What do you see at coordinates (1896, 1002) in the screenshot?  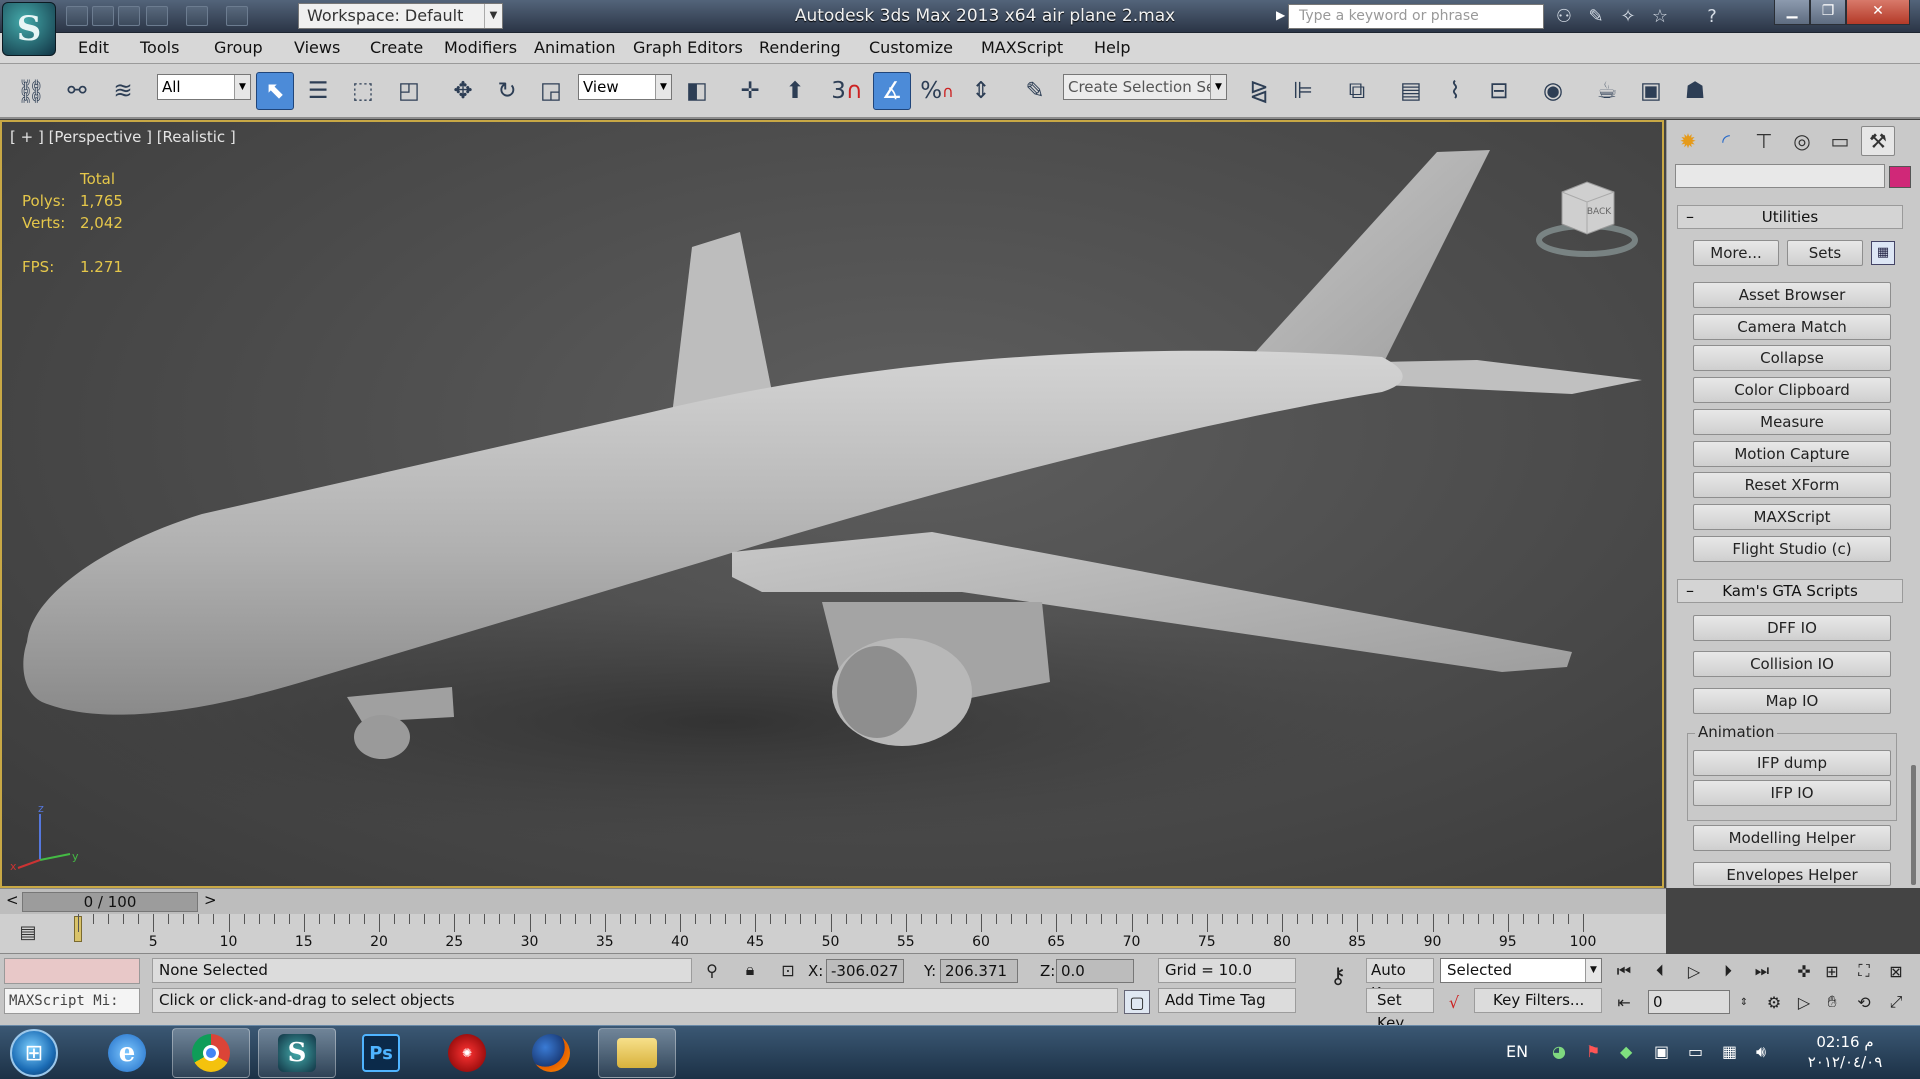 I see `maximize-viewport-icon: ⤢` at bounding box center [1896, 1002].